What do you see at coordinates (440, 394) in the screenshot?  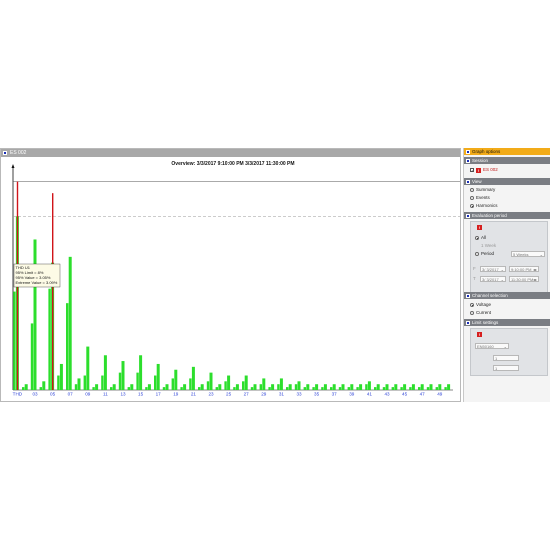 I see `x-tick-label: 49` at bounding box center [440, 394].